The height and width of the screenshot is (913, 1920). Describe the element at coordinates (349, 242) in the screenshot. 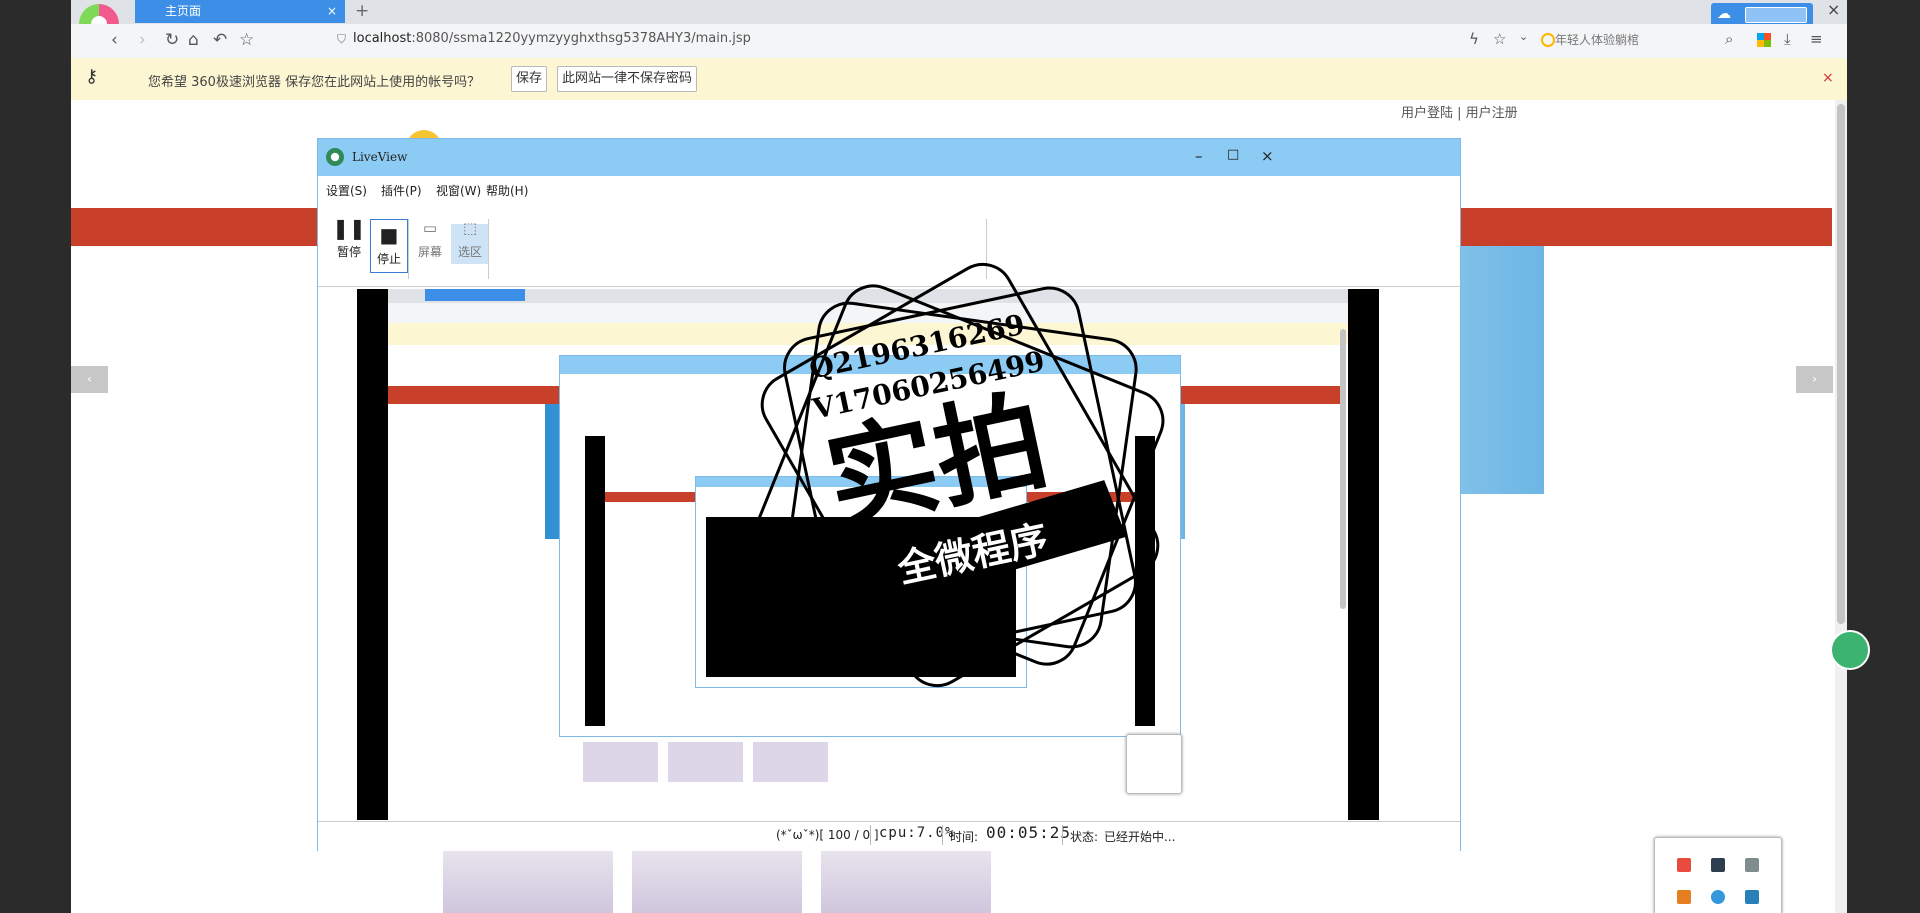

I see `pause-button: ❚❚ 暂停` at that location.